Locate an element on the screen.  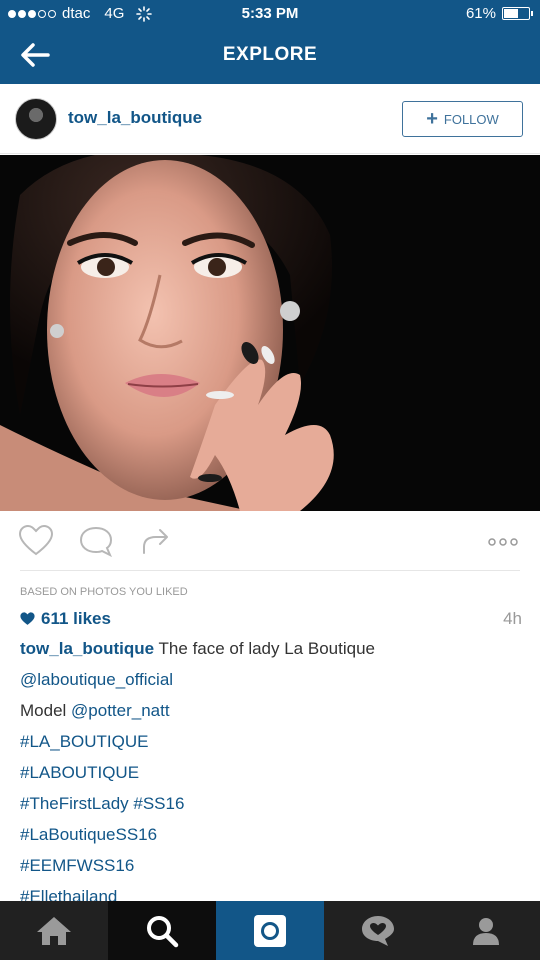
follow-label: FOLLOW is located at coordinates (471, 119).